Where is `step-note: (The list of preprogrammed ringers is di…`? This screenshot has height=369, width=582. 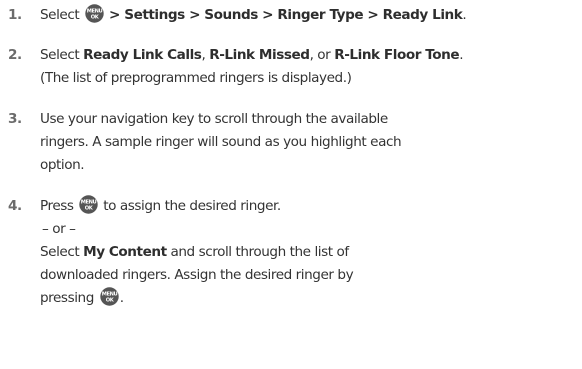 step-note: (The list of preprogrammed ringers is di… is located at coordinates (196, 78).